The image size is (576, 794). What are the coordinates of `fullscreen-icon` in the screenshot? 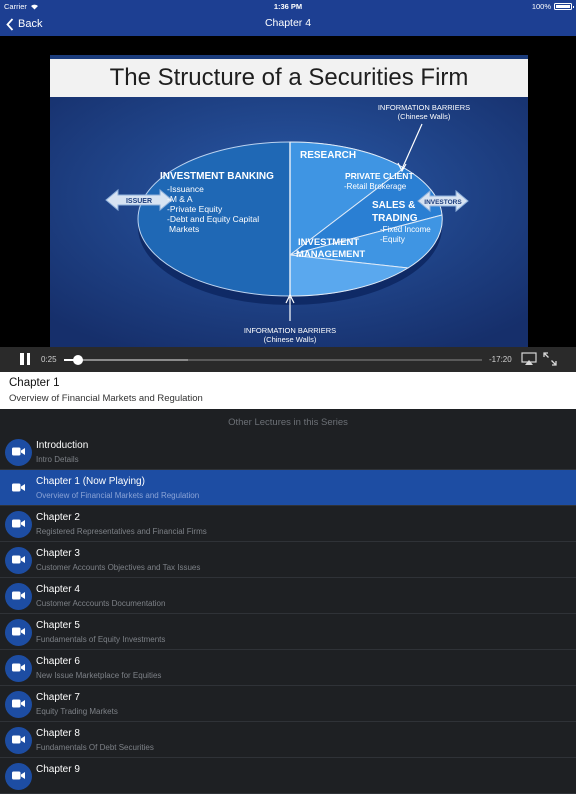 It's located at (550, 359).